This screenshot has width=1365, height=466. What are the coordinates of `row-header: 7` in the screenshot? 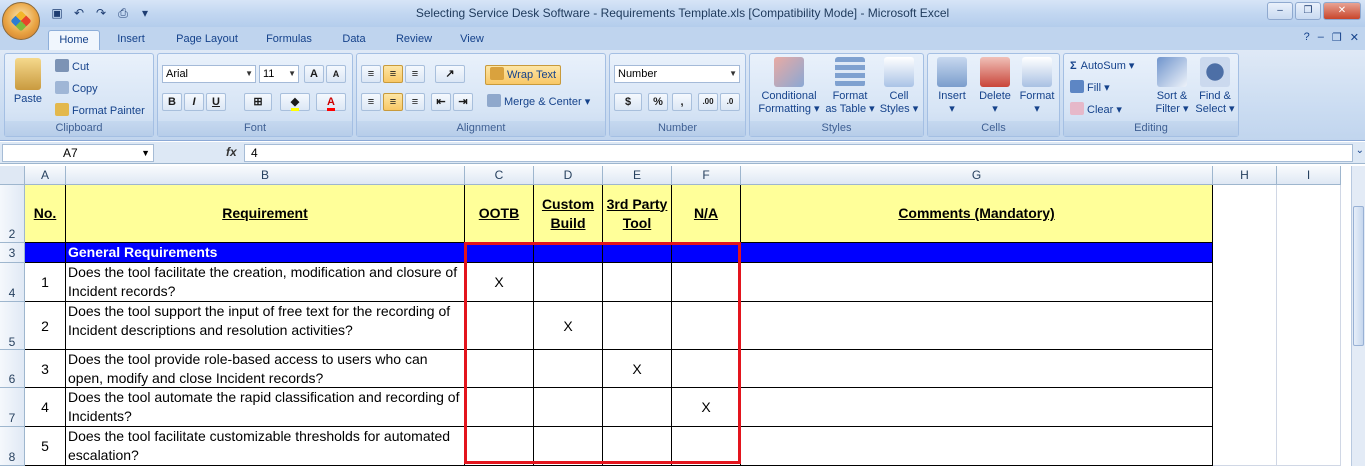 It's located at (12, 407).